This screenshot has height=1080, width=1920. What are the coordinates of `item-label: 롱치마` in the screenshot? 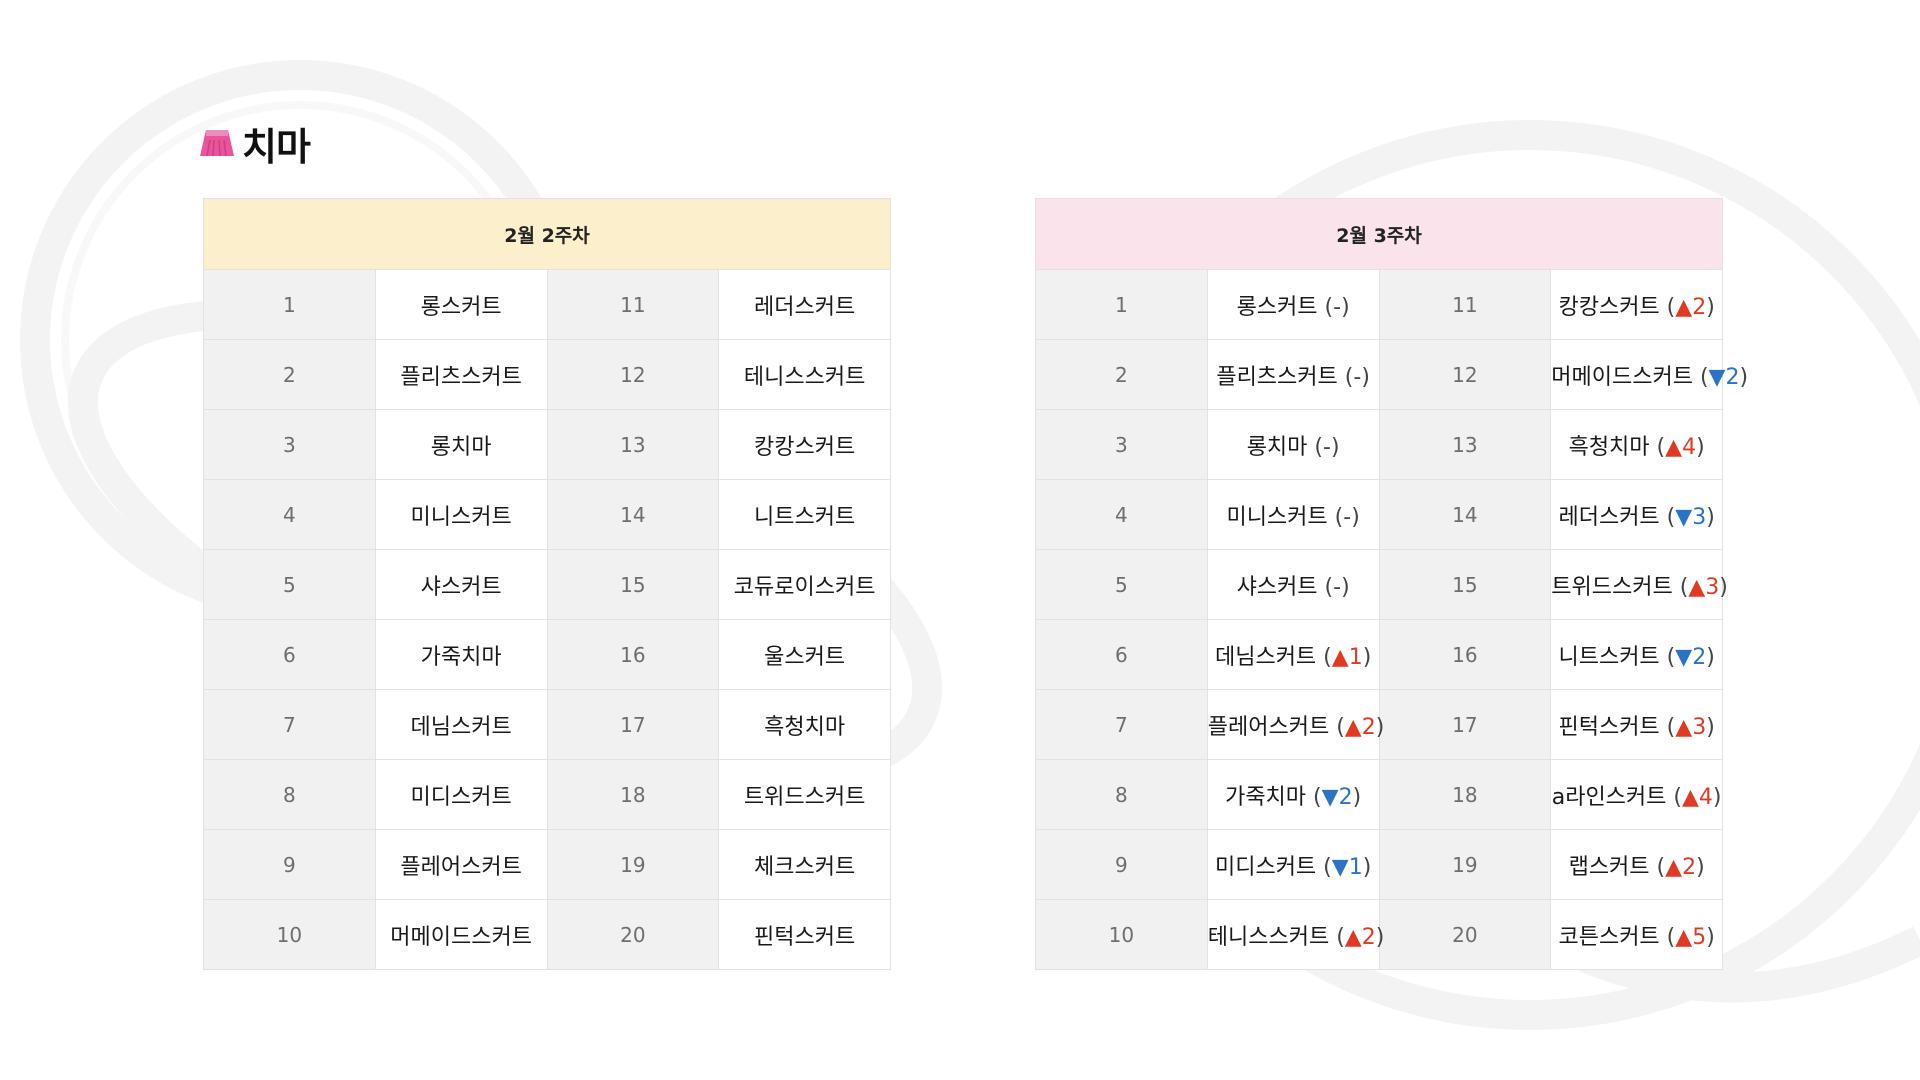 It's located at (461, 447).